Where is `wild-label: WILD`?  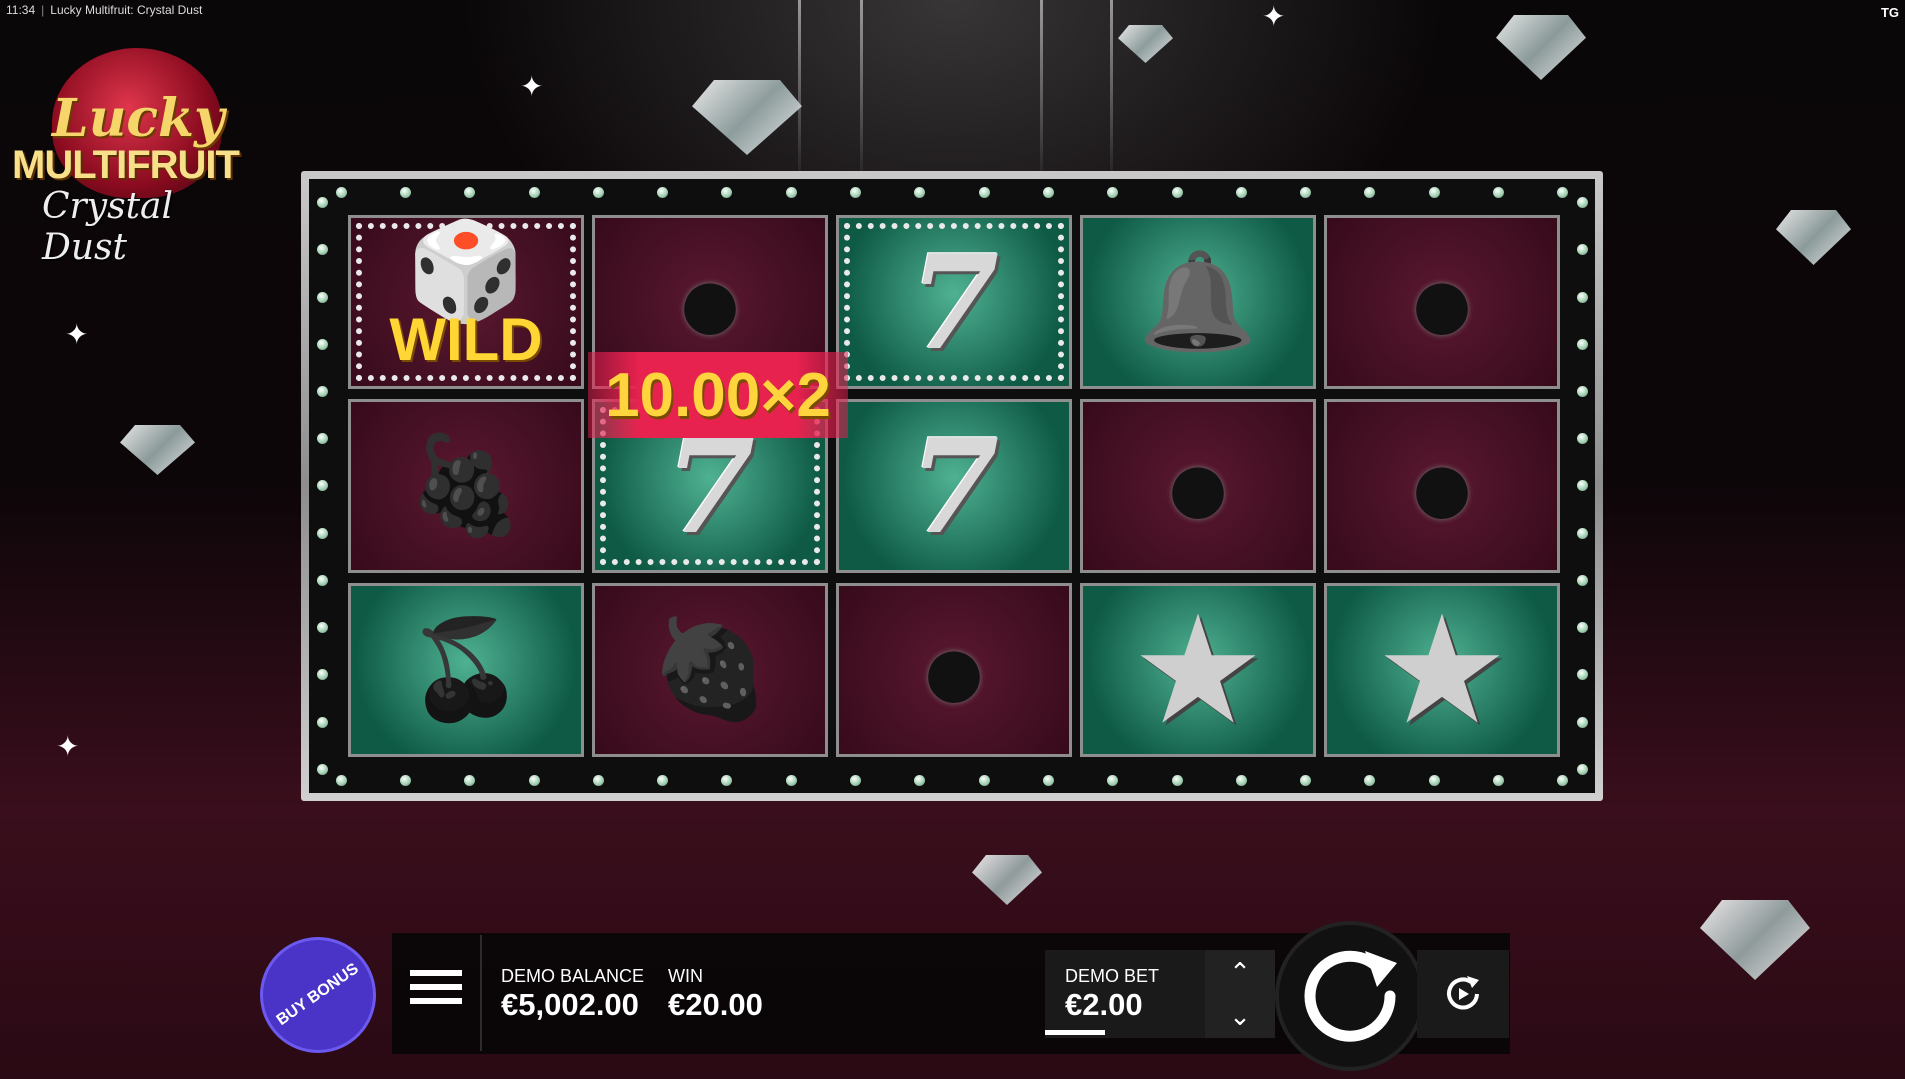 wild-label: WILD is located at coordinates (466, 339).